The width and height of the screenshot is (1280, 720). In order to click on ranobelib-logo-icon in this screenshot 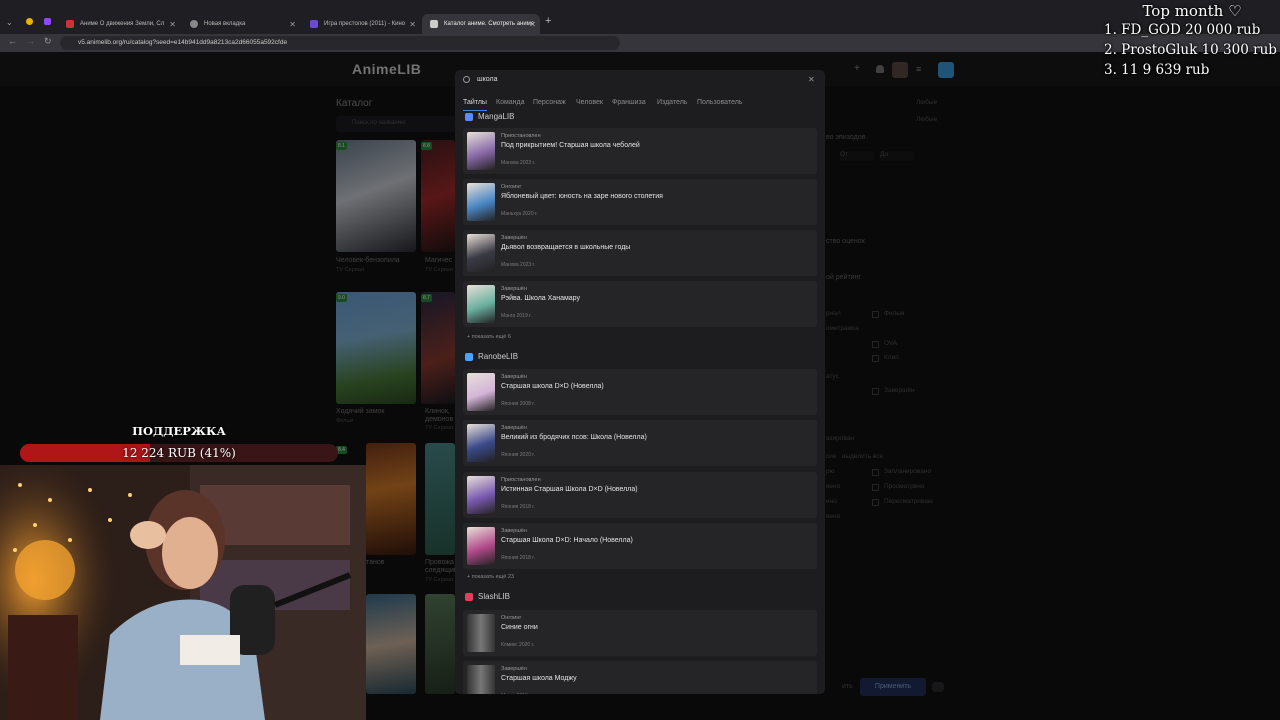, I will do `click(469, 356)`.